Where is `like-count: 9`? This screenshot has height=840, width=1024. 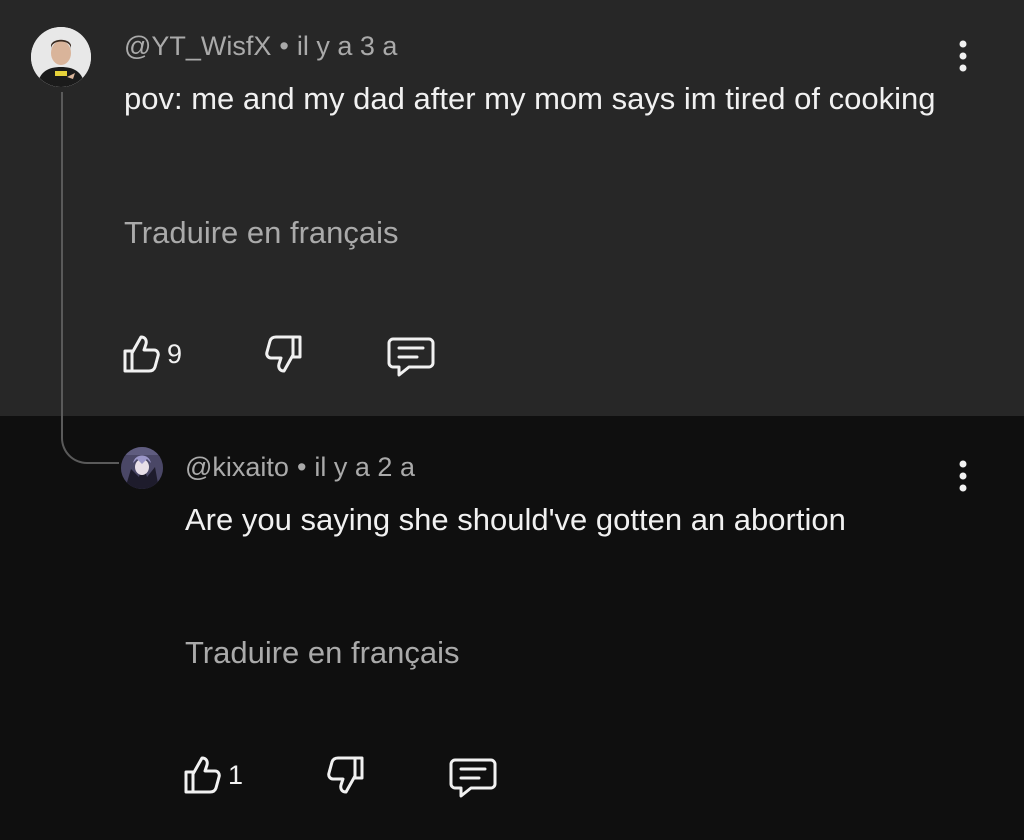 like-count: 9 is located at coordinates (175, 353).